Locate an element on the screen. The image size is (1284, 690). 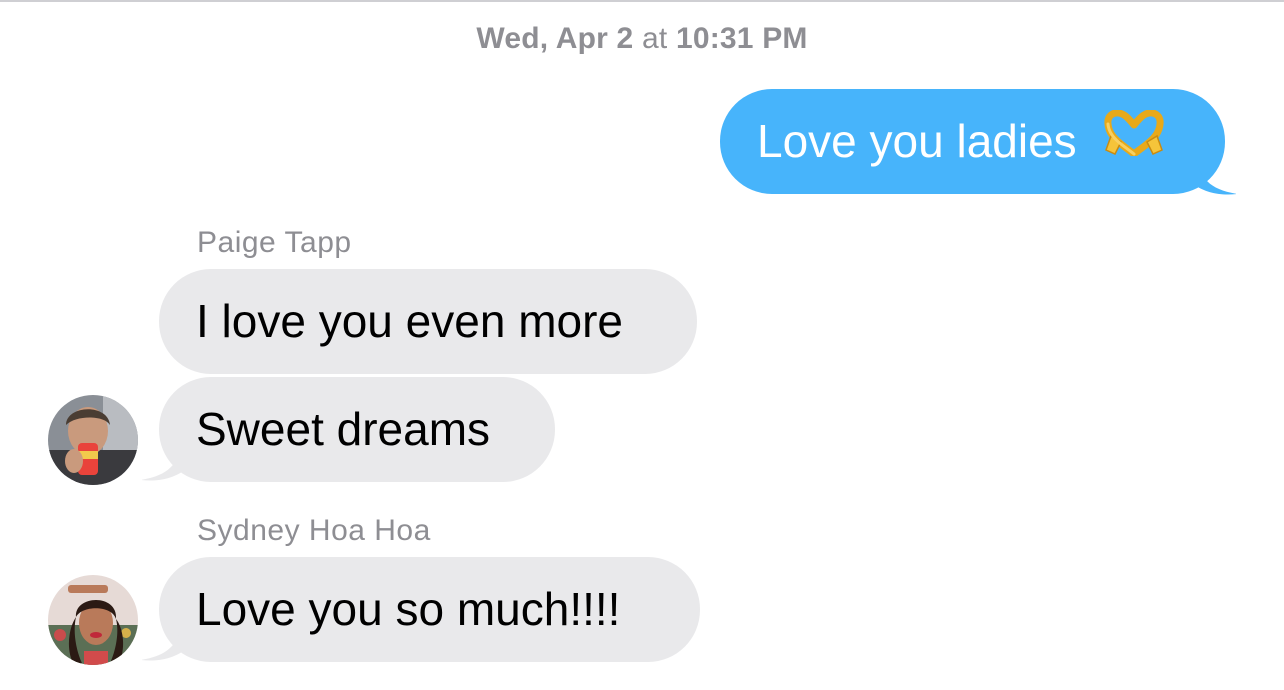
incoming-message-bubble: Love you so much!!!! is located at coordinates (429, 609).